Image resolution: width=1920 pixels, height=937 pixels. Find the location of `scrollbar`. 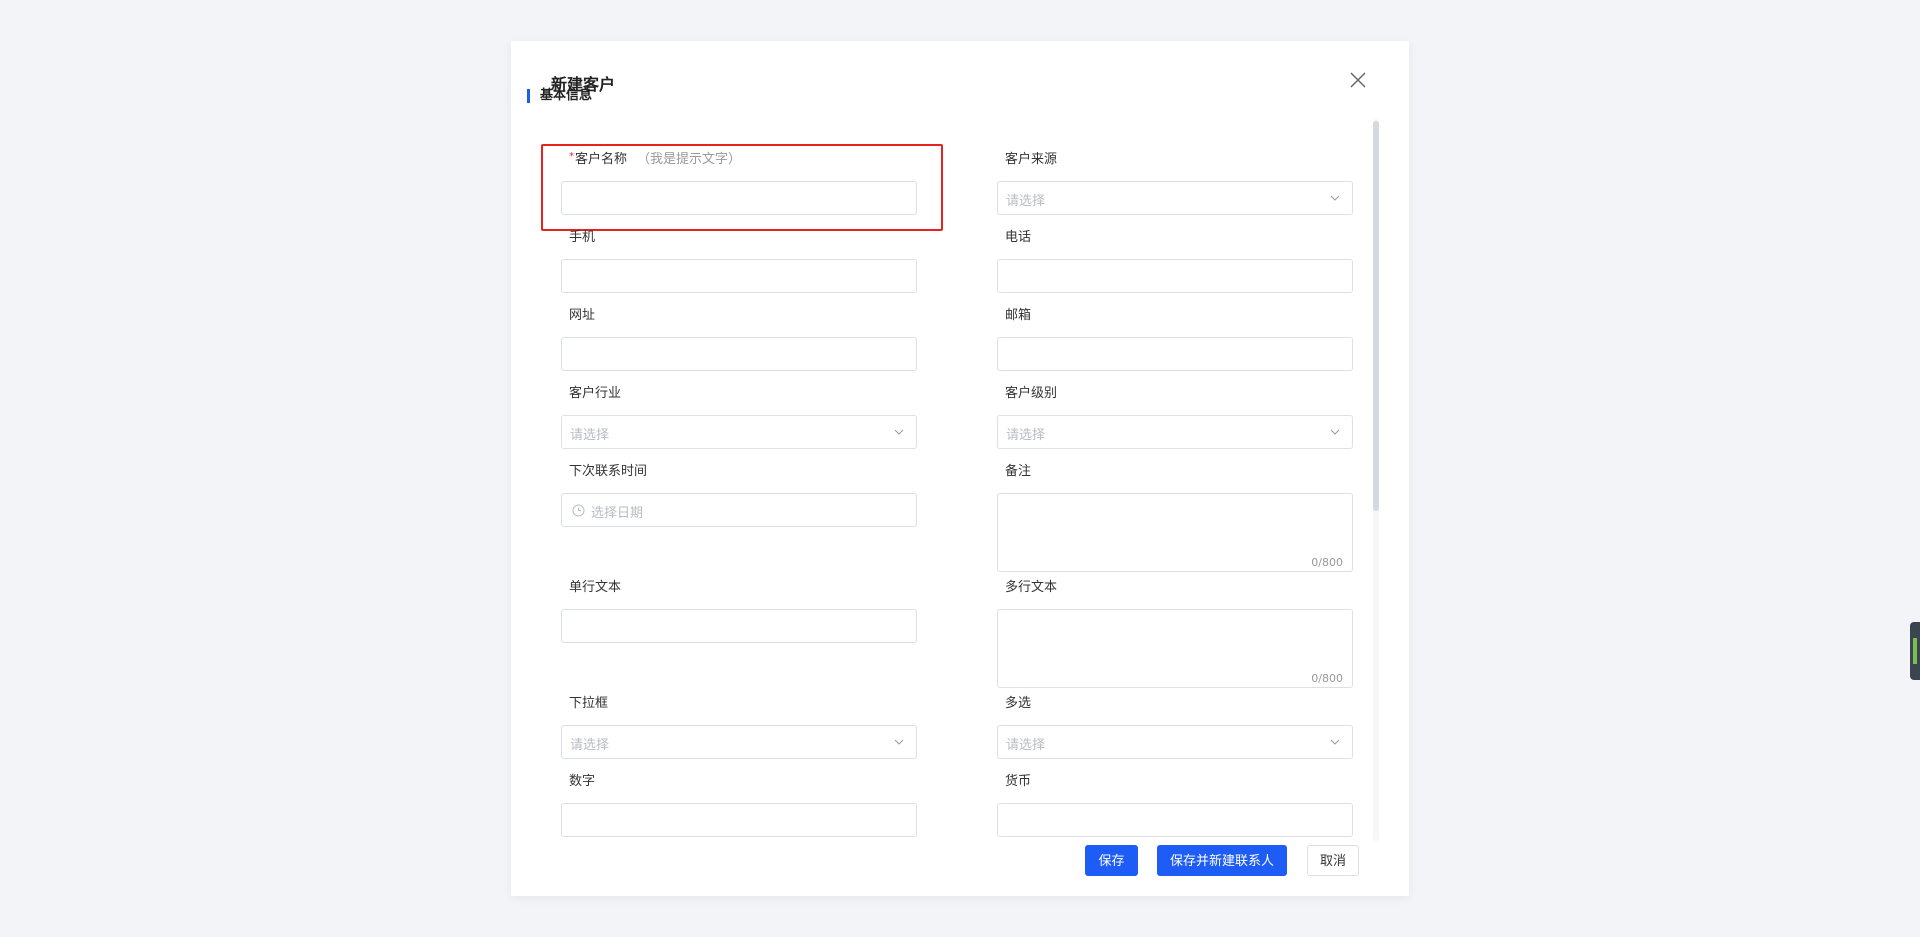

scrollbar is located at coordinates (1376, 480).